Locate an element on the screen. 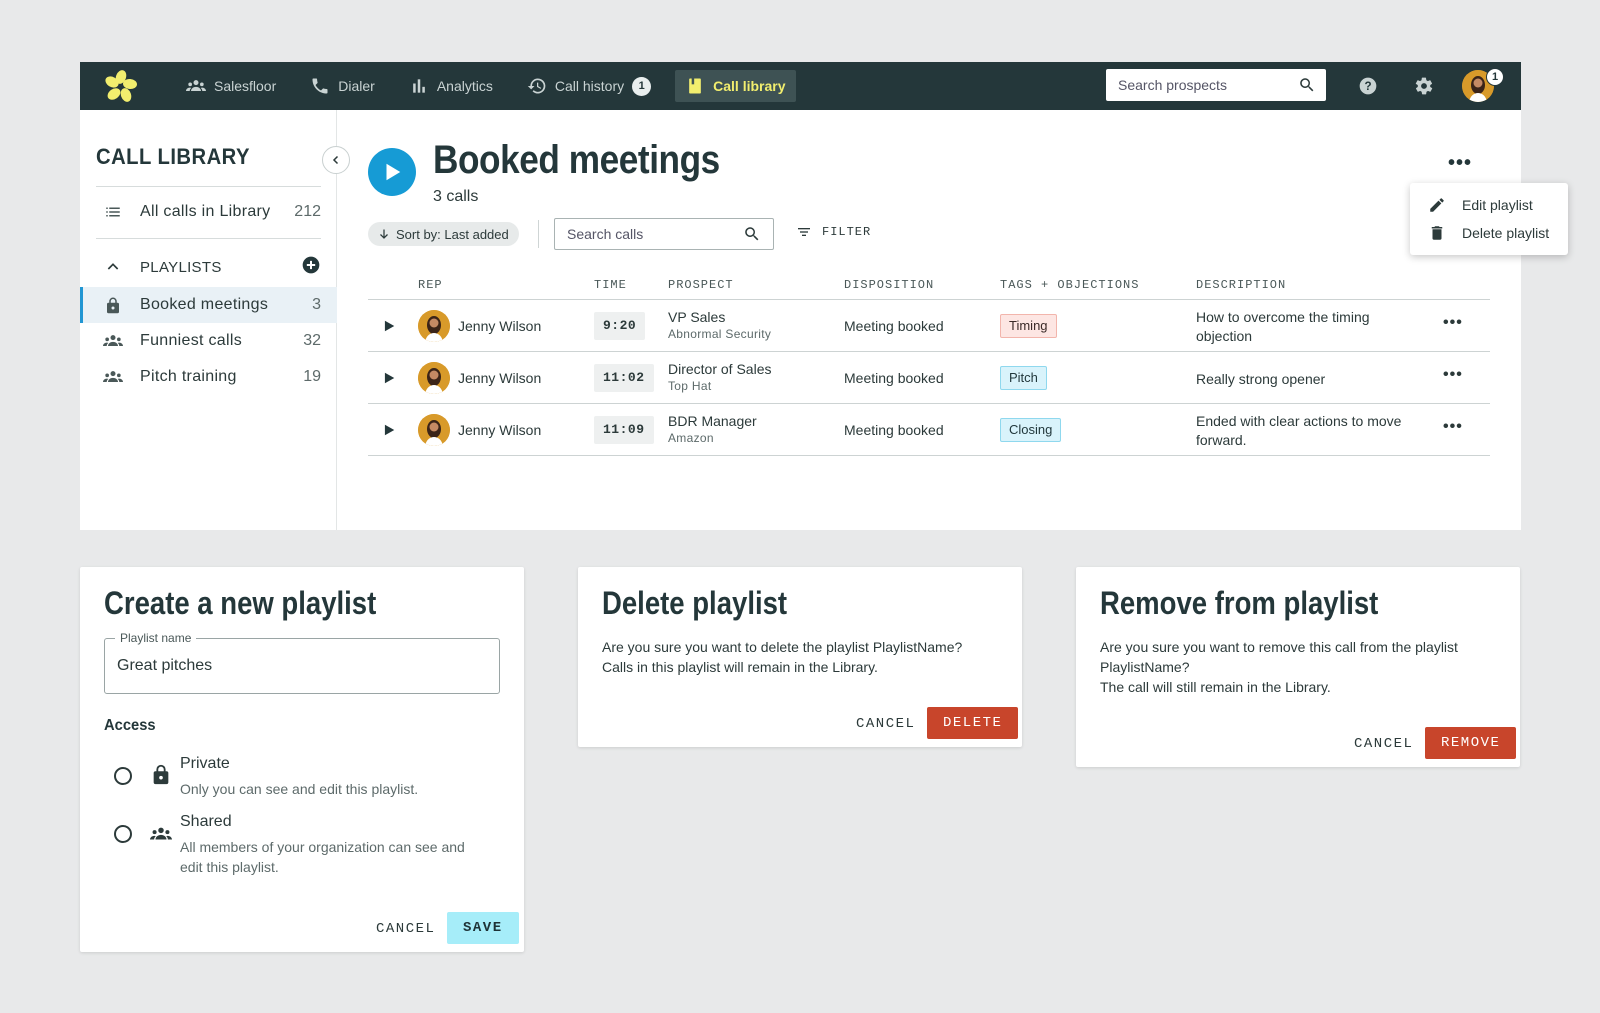  sort-chip: Sort by: Last added is located at coordinates (443, 234).